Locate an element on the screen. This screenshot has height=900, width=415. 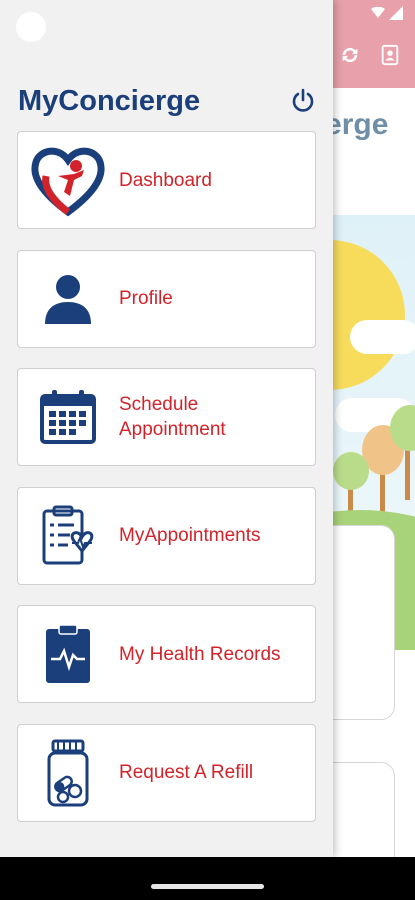
calendar-icon is located at coordinates (68, 417).